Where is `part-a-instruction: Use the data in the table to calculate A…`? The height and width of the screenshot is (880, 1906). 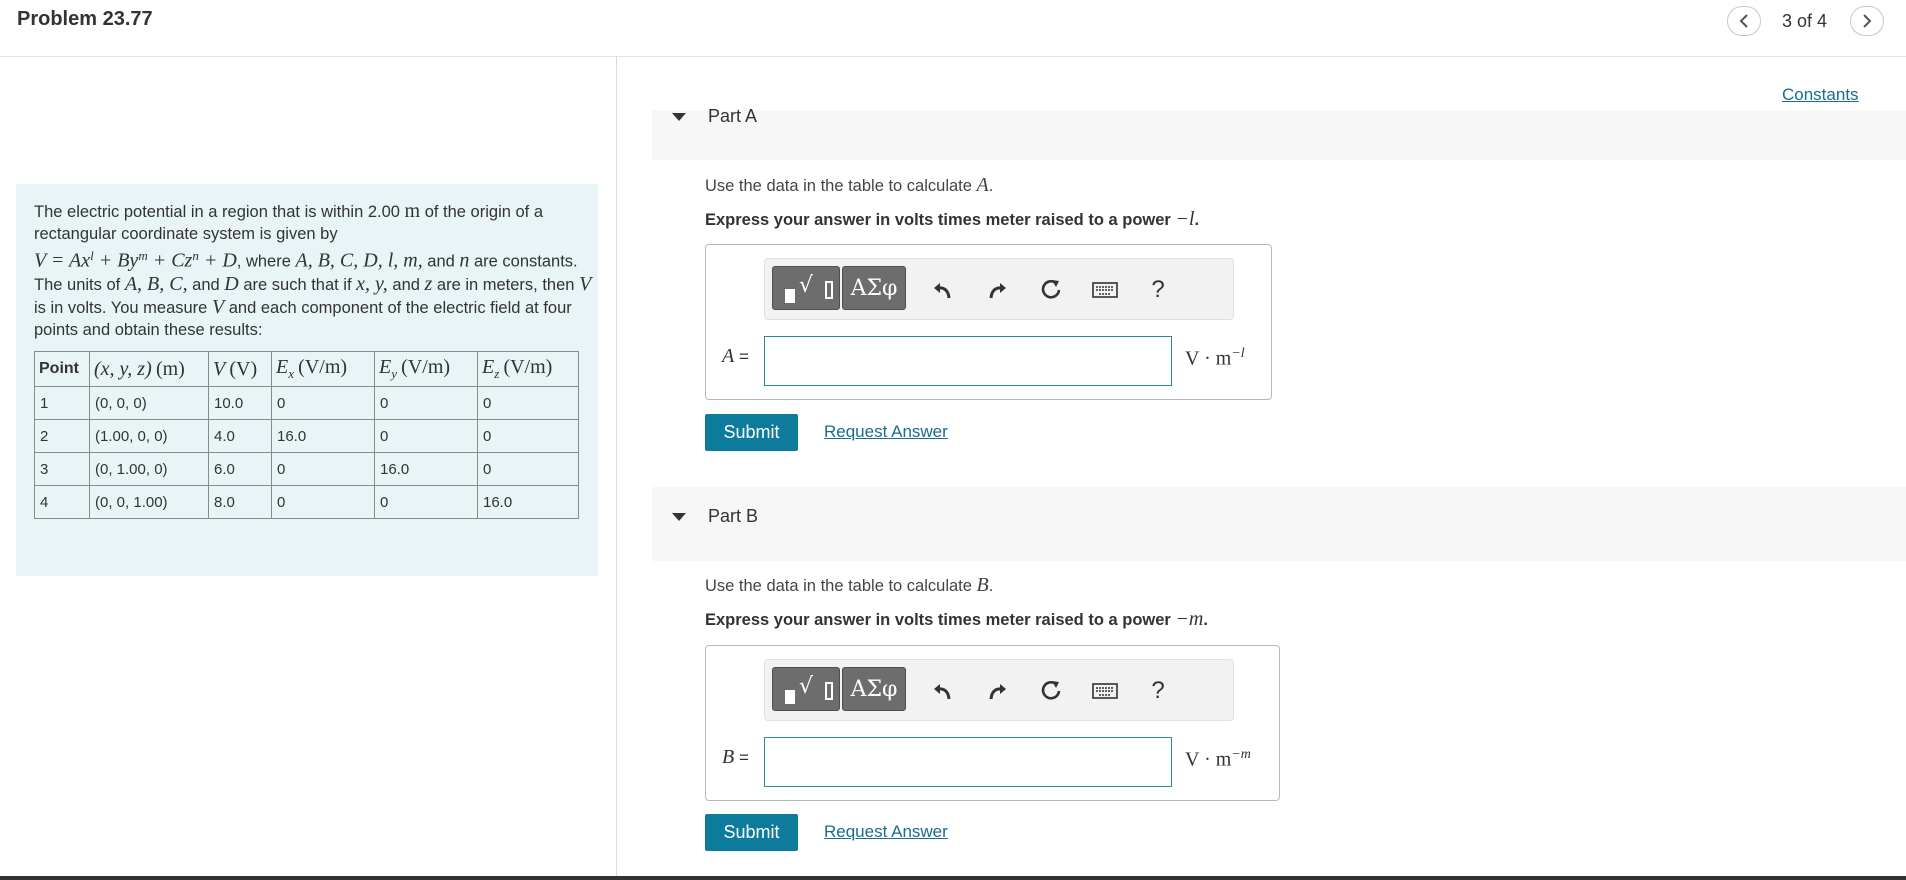 part-a-instruction: Use the data in the table to calculate A… is located at coordinates (849, 185).